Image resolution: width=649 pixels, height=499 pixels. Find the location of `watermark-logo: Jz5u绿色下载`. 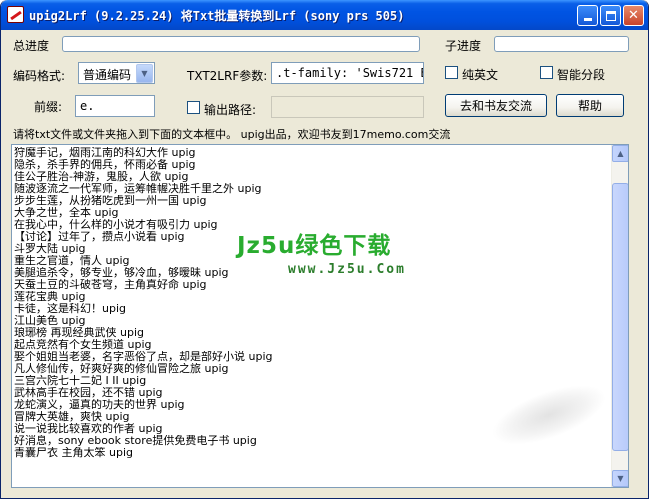

watermark-logo: Jz5u绿色下载 is located at coordinates (314, 246).